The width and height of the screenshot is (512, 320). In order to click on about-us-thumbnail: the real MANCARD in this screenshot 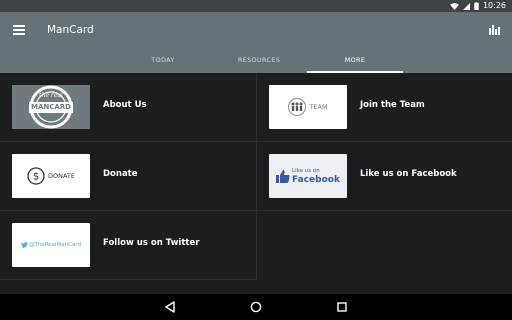, I will do `click(51, 107)`.